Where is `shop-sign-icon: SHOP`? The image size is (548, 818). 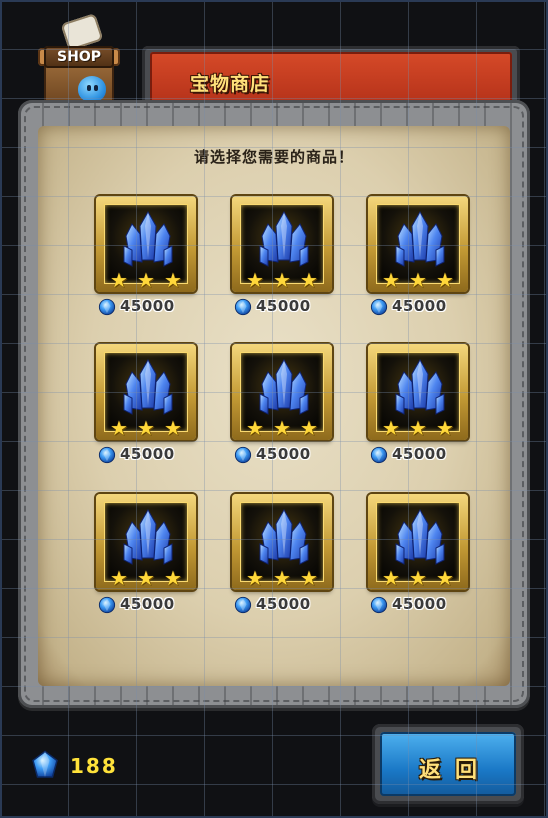
shop-sign-icon: SHOP is located at coordinates (80, 60).